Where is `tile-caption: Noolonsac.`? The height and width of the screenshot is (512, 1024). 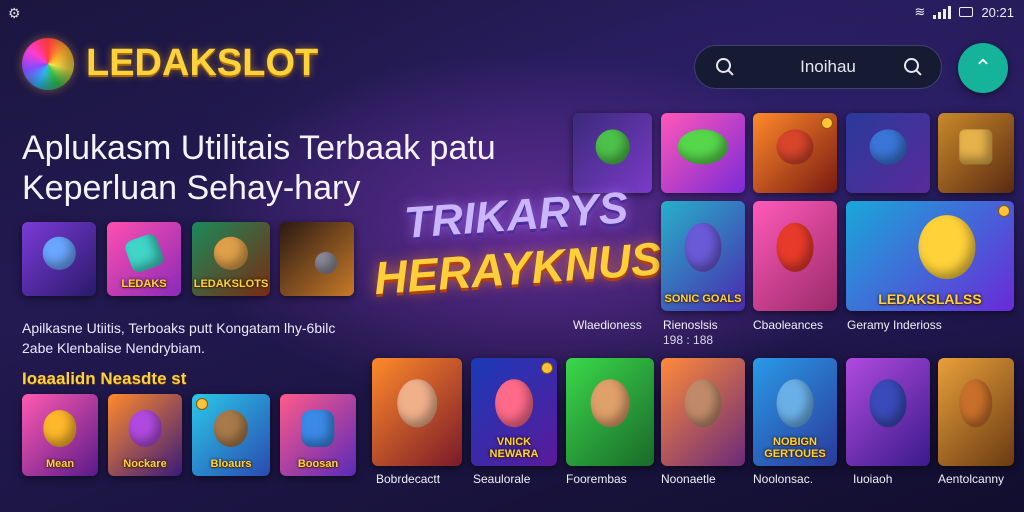
tile-caption: Noolonsac. is located at coordinates (783, 479).